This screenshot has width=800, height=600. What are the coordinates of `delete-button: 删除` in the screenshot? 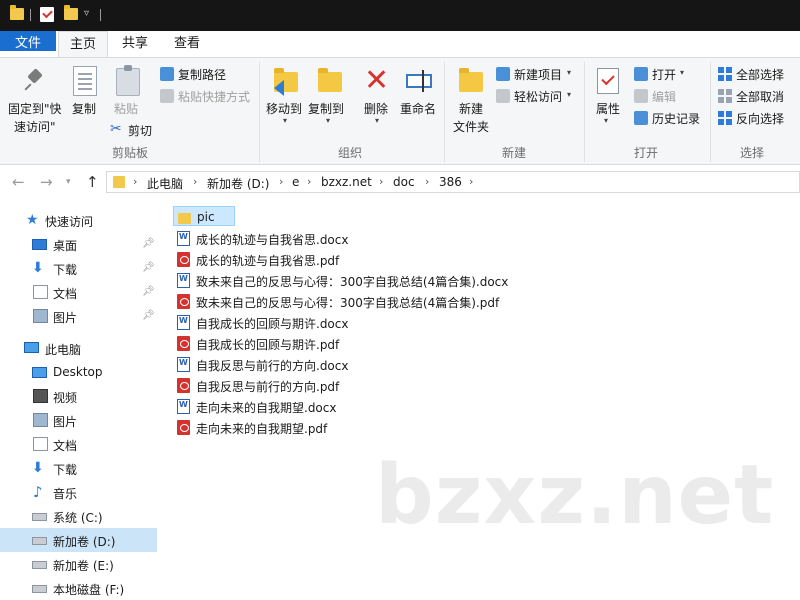 It's located at (376, 108).